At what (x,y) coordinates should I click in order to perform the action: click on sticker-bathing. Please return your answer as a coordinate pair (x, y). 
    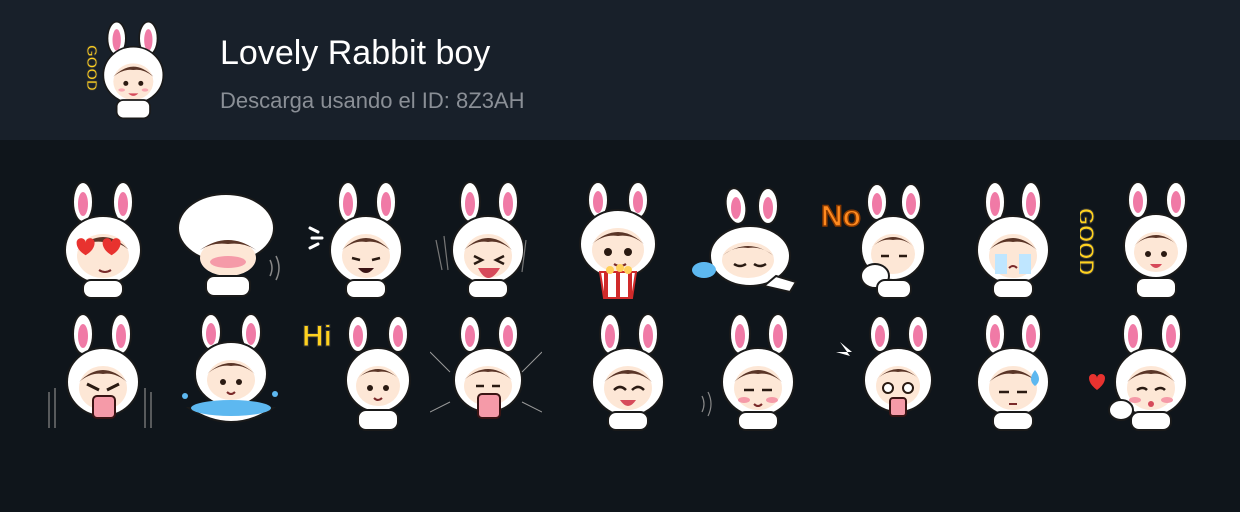
    Looking at the image, I should click on (231, 372).